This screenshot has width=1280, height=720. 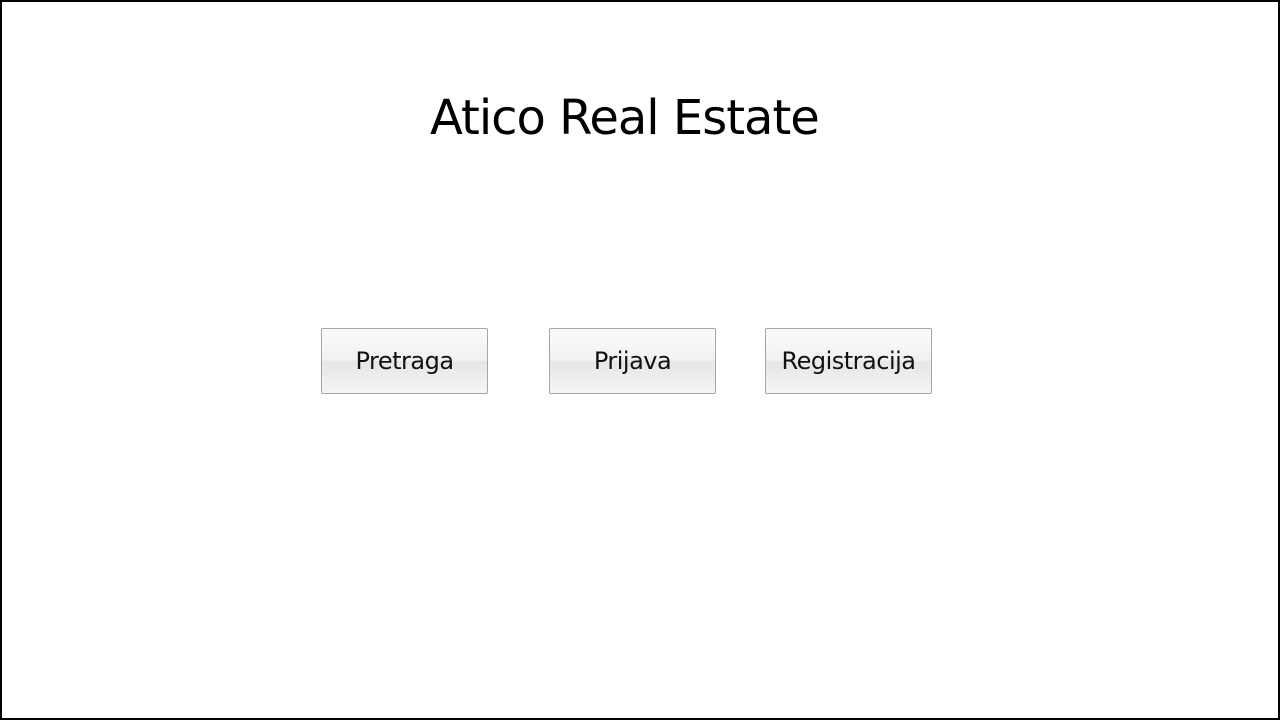 I want to click on login-button: Prijava, so click(x=632, y=361).